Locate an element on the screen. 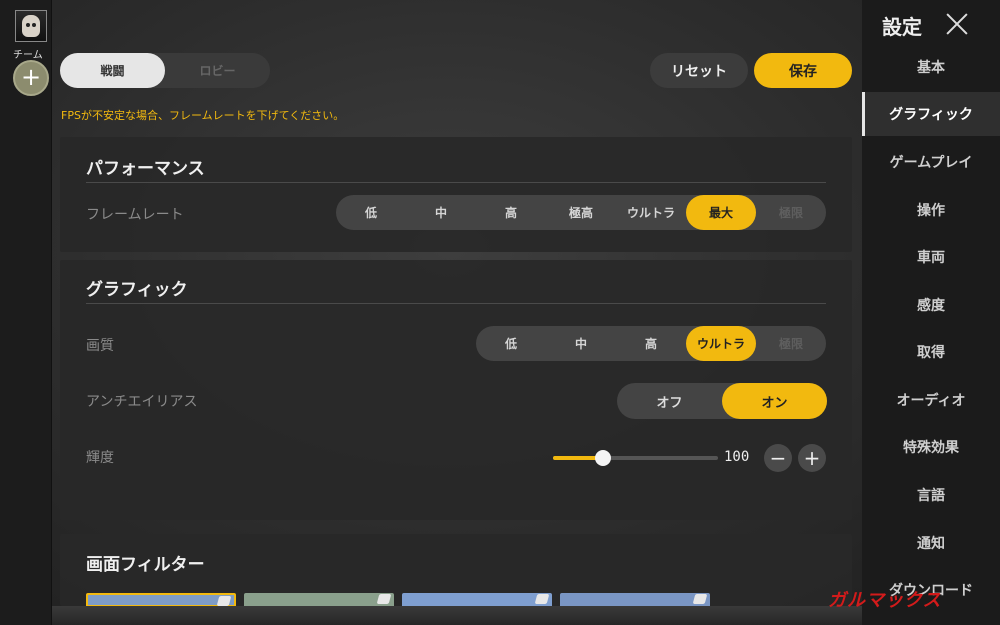 This screenshot has width=1000, height=625. avatar is located at coordinates (31, 26).